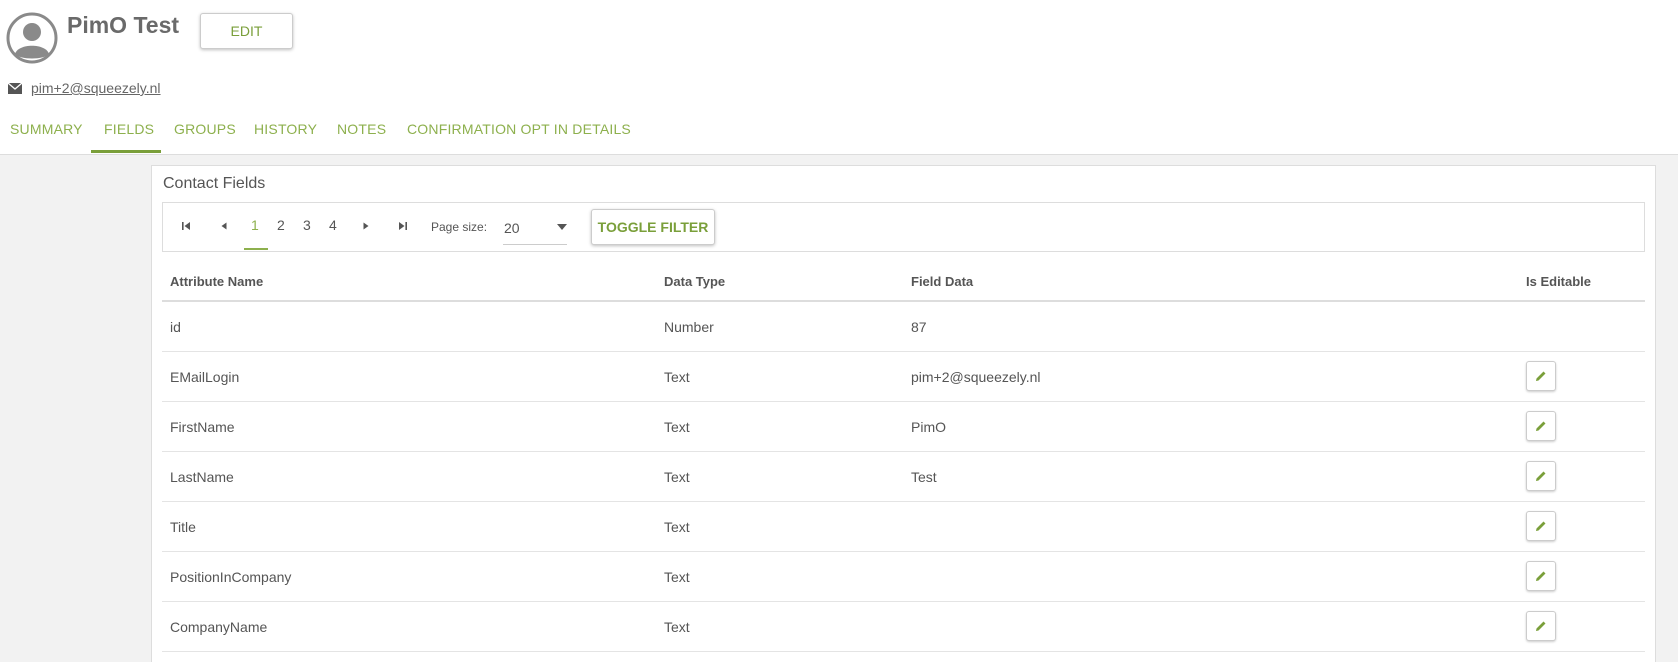  Describe the element at coordinates (366, 226) in the screenshot. I see `next-page-icon` at that location.